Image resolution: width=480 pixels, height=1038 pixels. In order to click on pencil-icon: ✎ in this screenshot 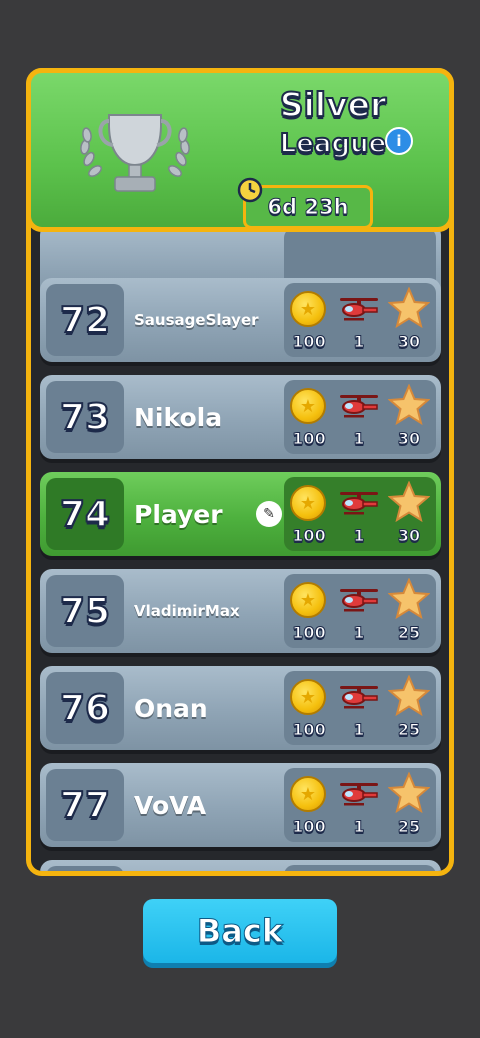, I will do `click(269, 514)`.